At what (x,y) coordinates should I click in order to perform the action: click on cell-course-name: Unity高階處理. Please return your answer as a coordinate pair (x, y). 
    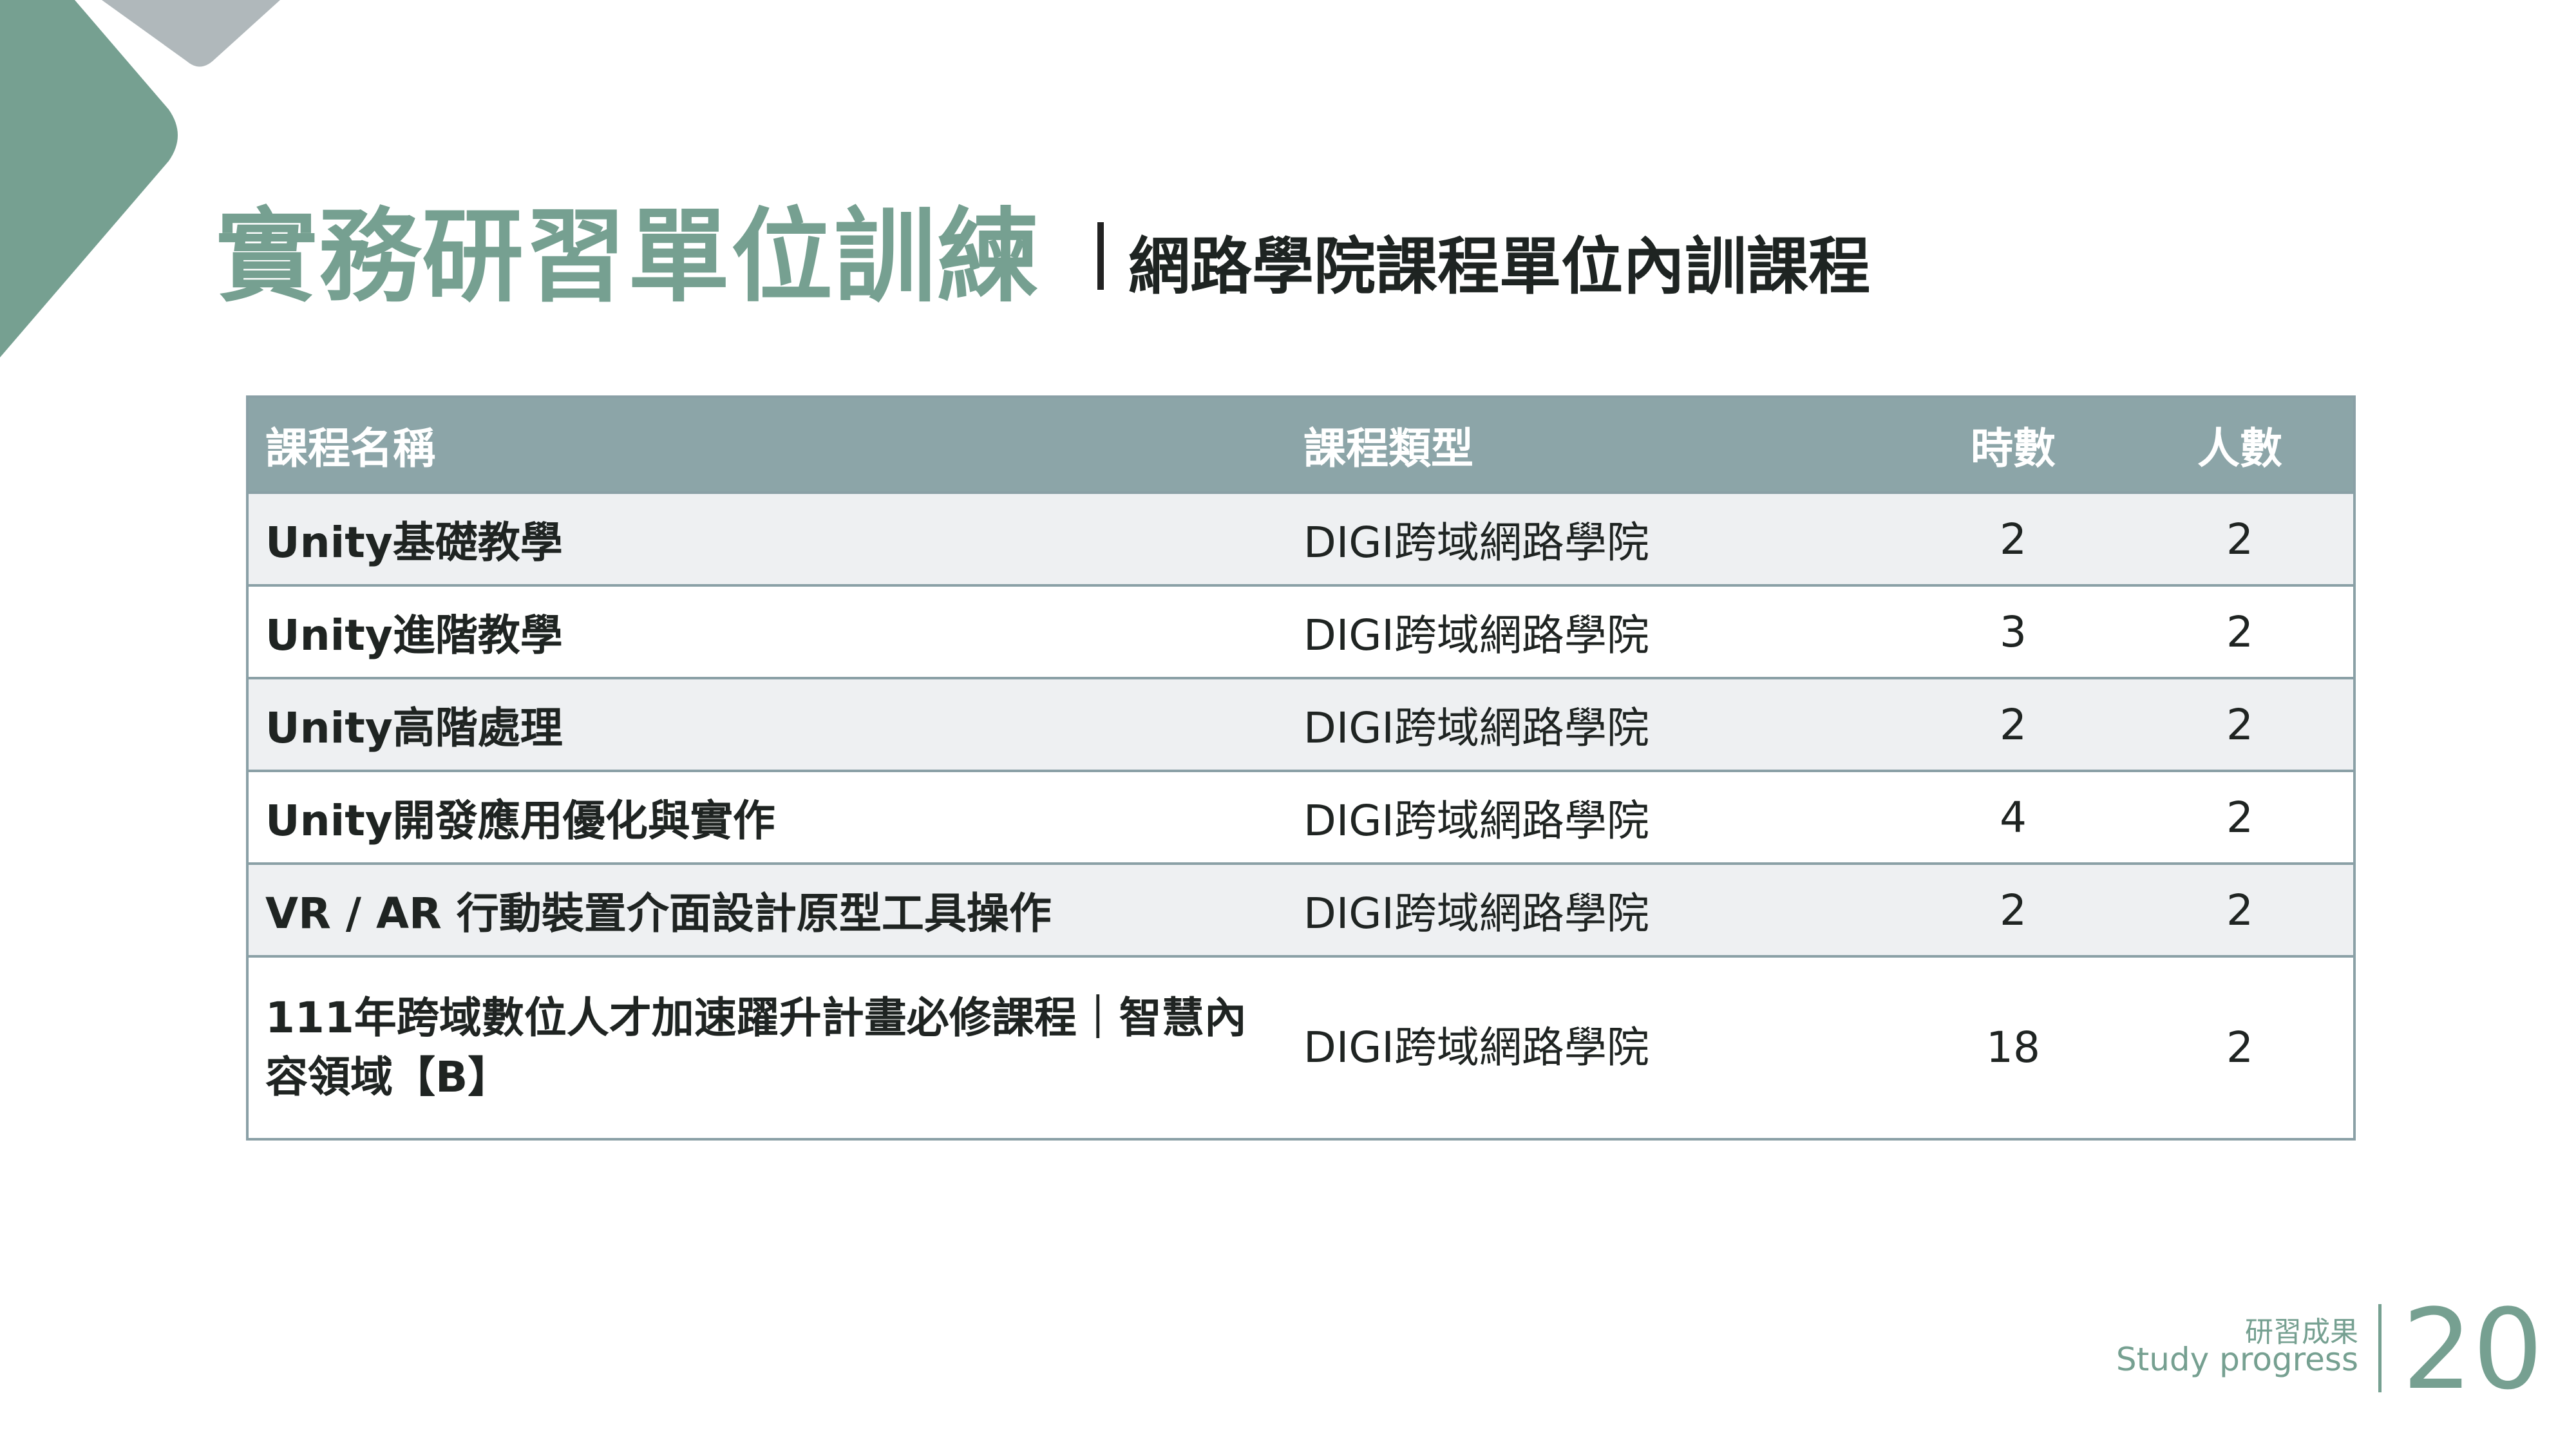
    Looking at the image, I should click on (767, 724).